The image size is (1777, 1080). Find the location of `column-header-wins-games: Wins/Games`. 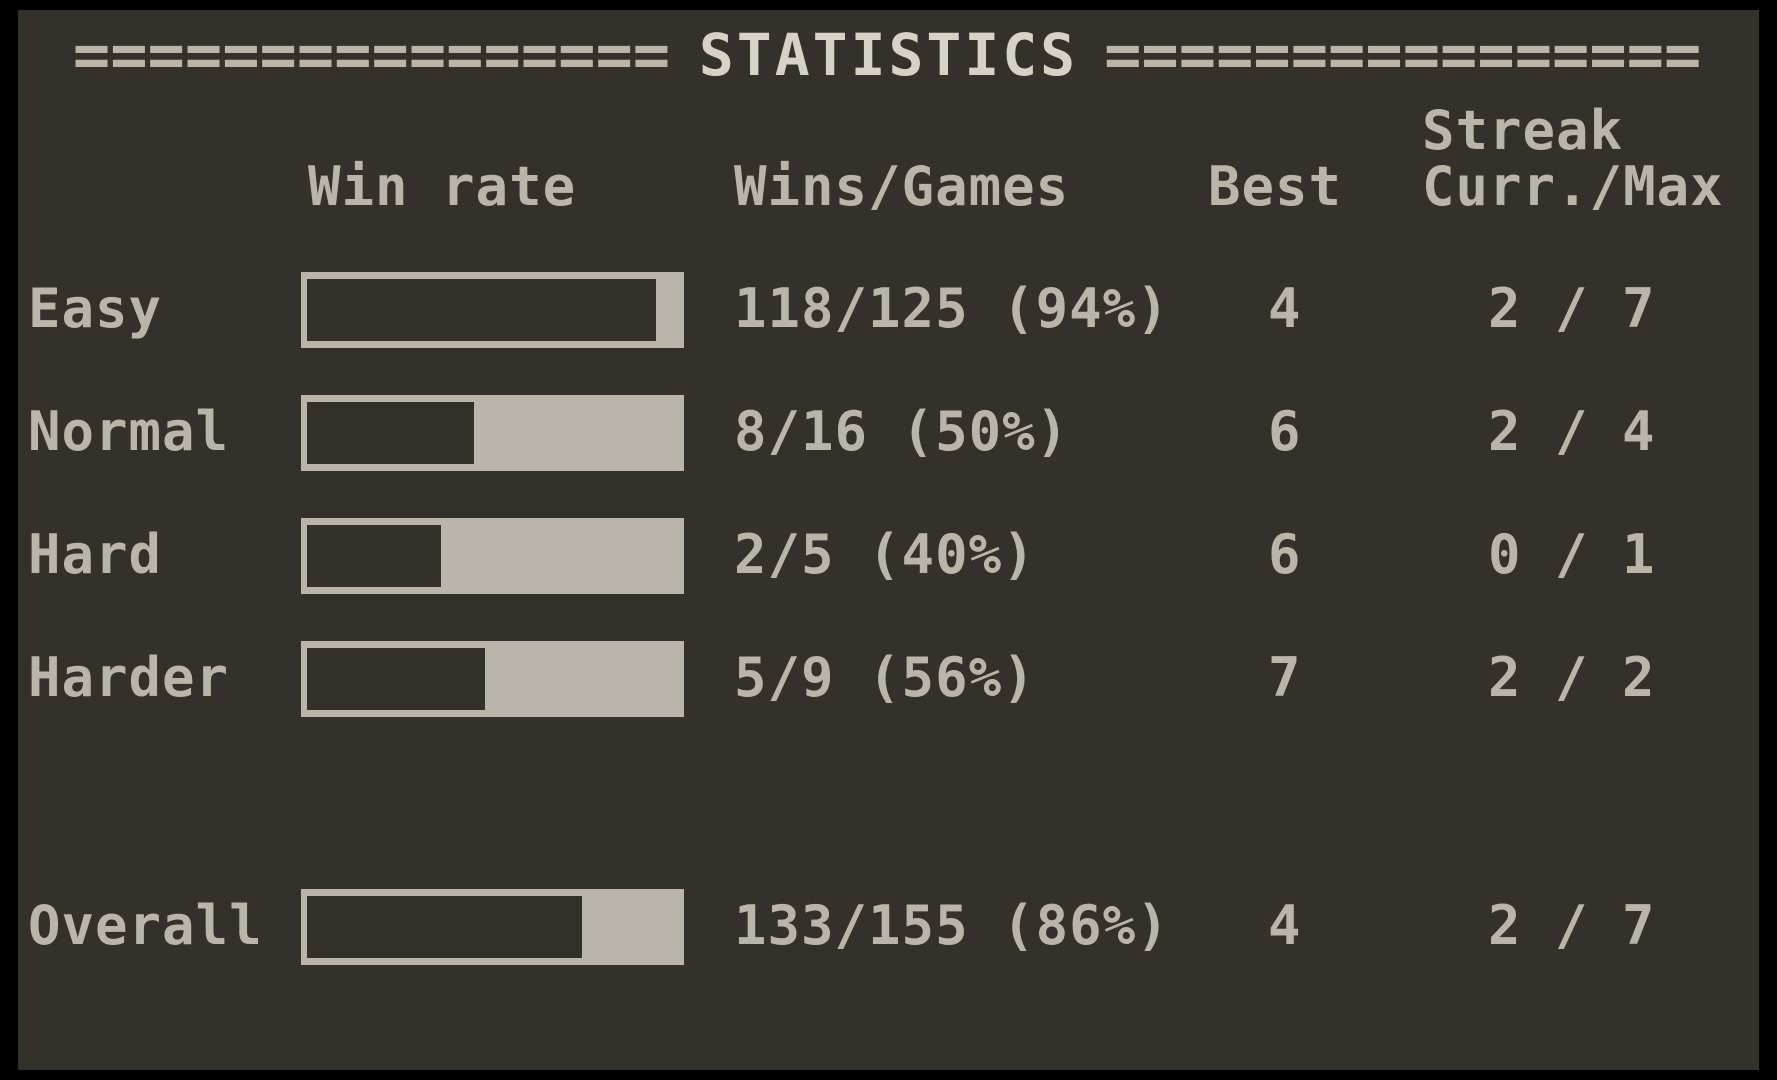

column-header-wins-games: Wins/Games is located at coordinates (902, 186).